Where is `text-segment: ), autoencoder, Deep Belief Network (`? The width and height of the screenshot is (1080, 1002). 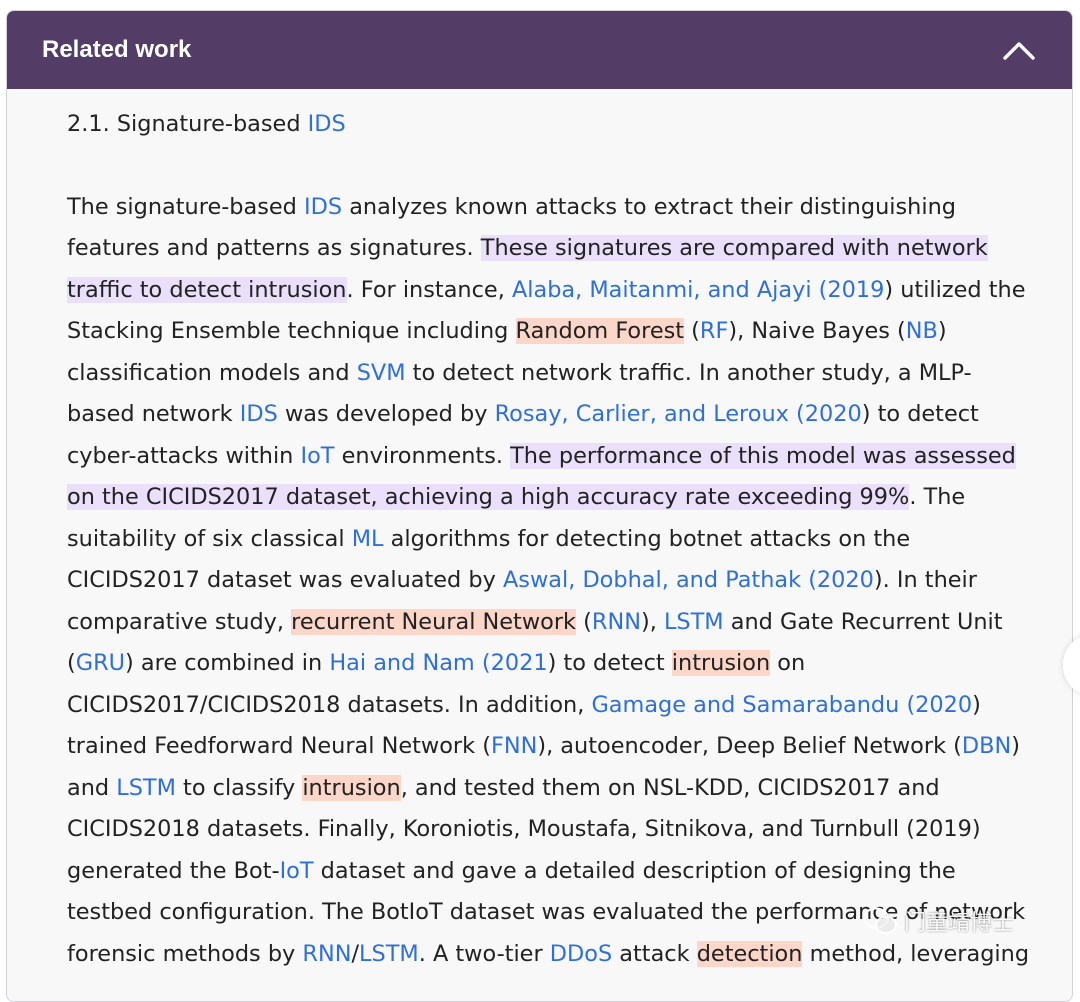 text-segment: ), autoencoder, Deep Belief Network ( is located at coordinates (749, 746).